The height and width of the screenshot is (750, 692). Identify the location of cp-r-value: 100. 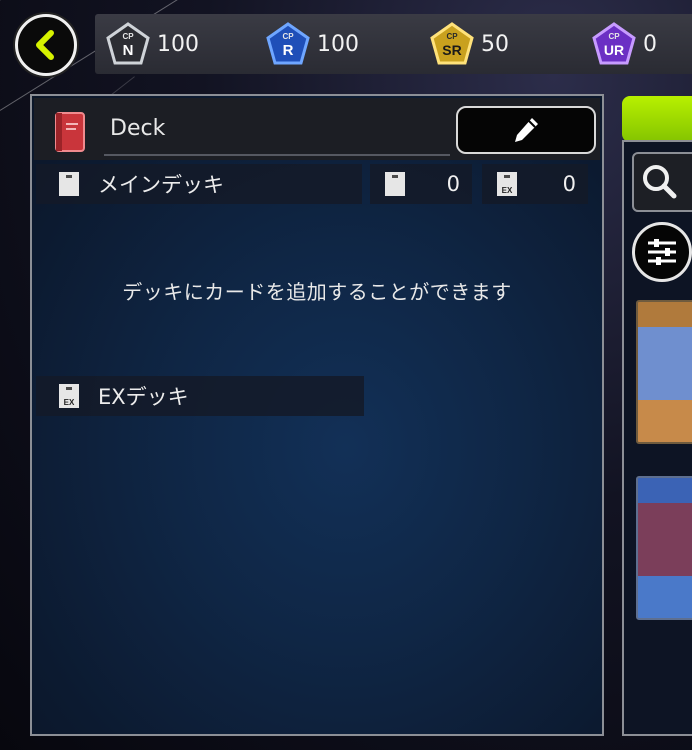
(338, 44).